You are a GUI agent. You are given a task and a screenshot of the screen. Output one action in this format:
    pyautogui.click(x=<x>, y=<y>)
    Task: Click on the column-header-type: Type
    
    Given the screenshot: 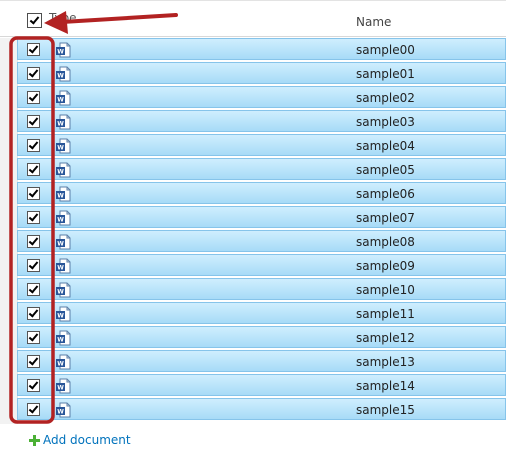 What is the action you would take?
    pyautogui.click(x=63, y=18)
    